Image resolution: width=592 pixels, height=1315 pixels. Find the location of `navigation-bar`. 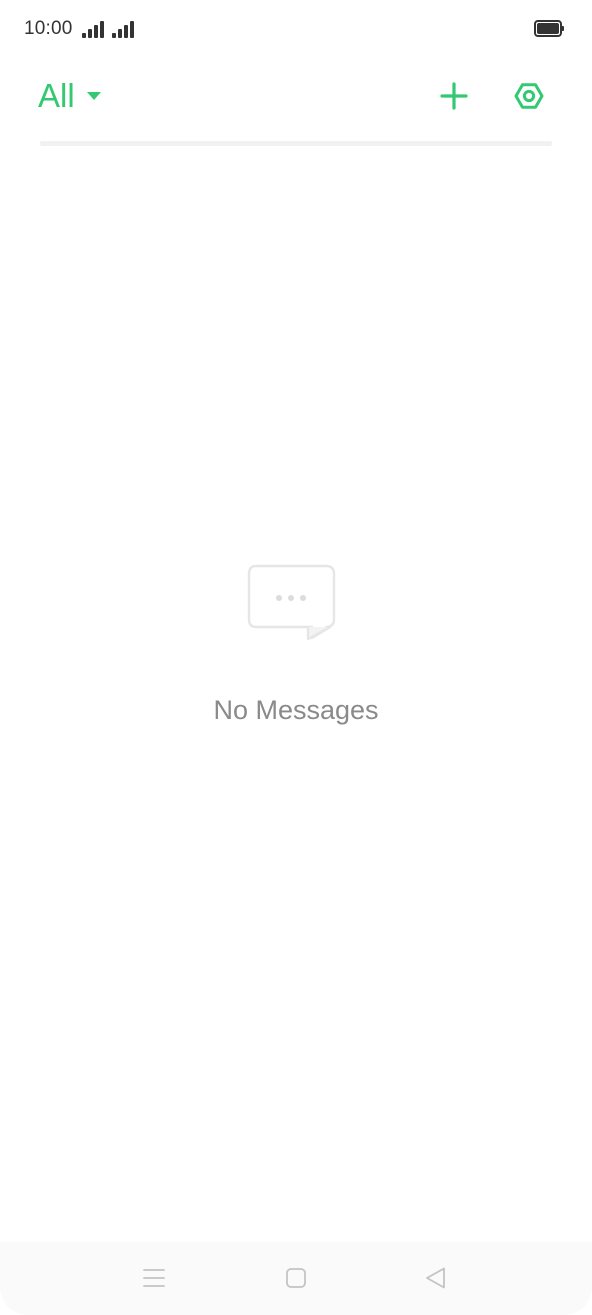

navigation-bar is located at coordinates (296, 1278).